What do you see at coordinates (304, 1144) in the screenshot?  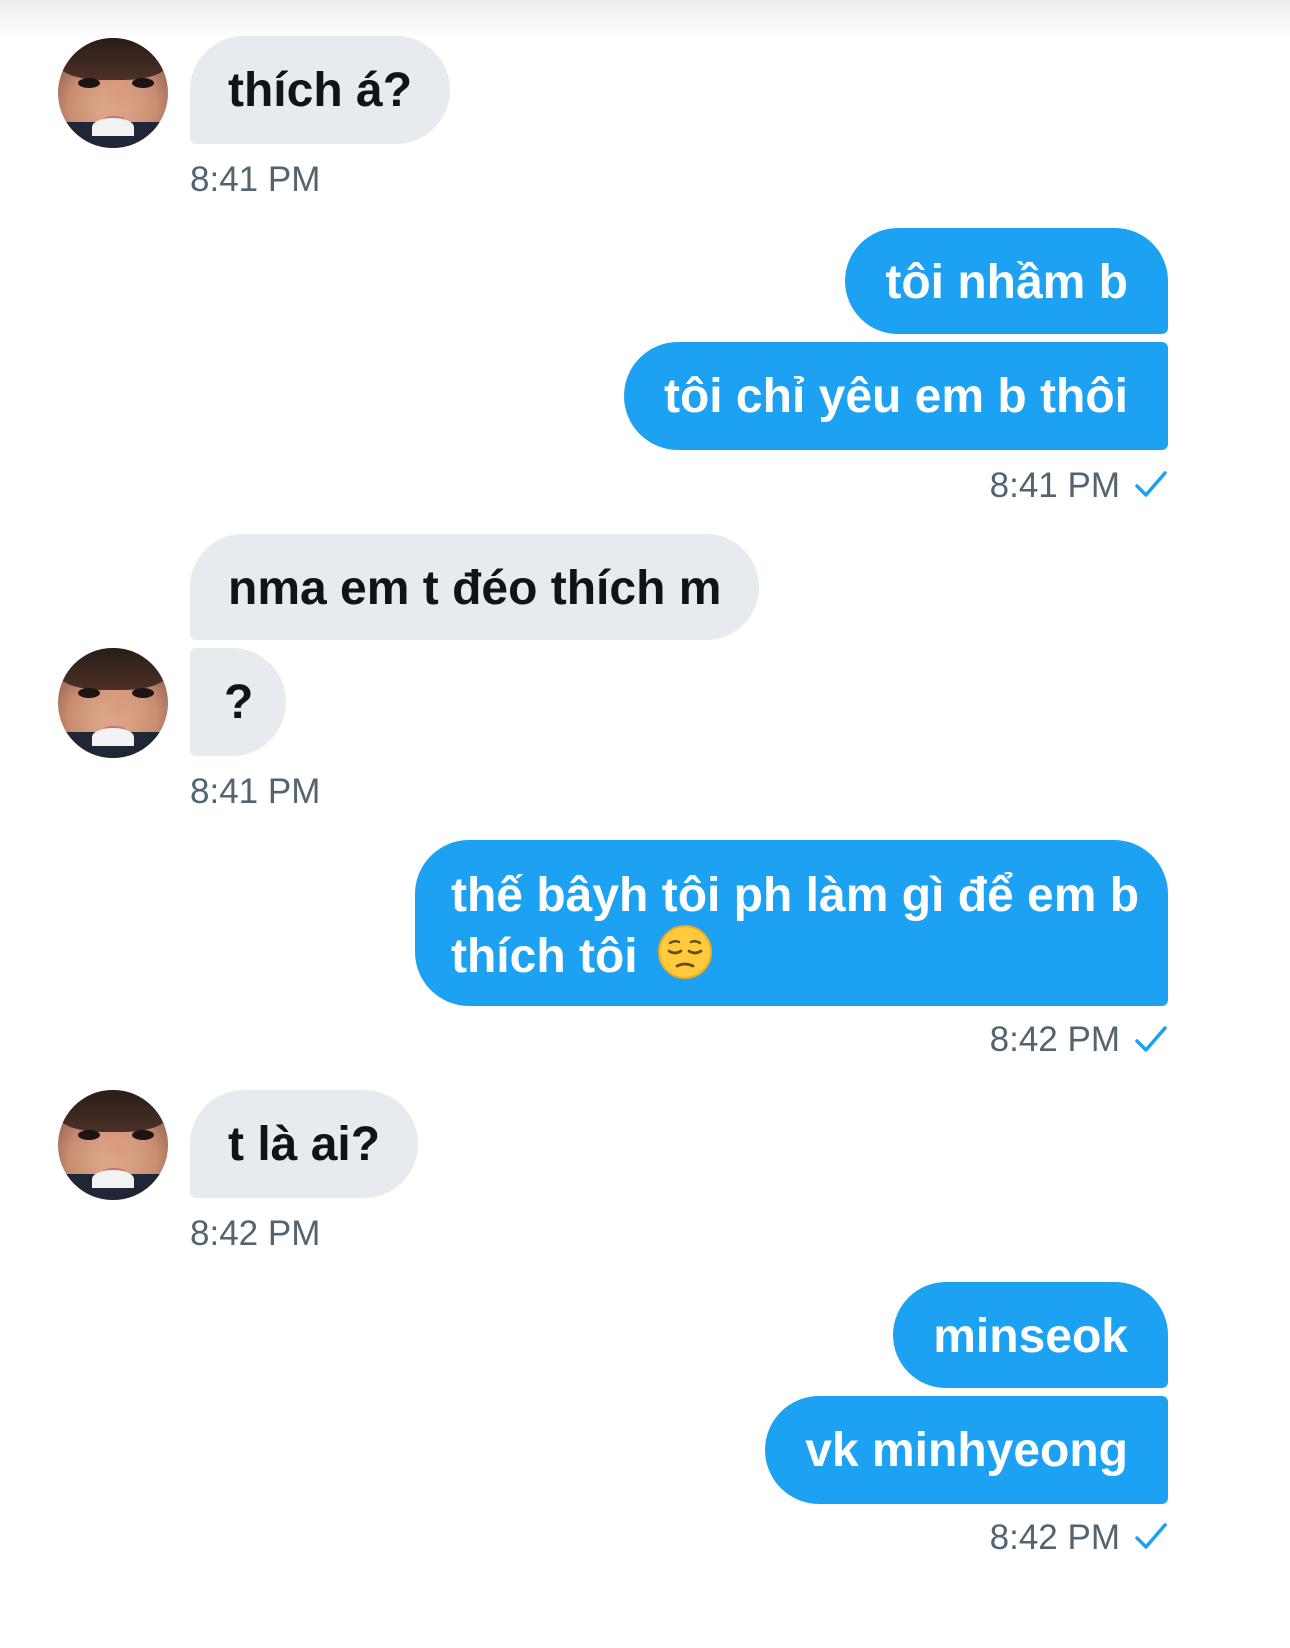 I see `received-message-bubble: t là ai?` at bounding box center [304, 1144].